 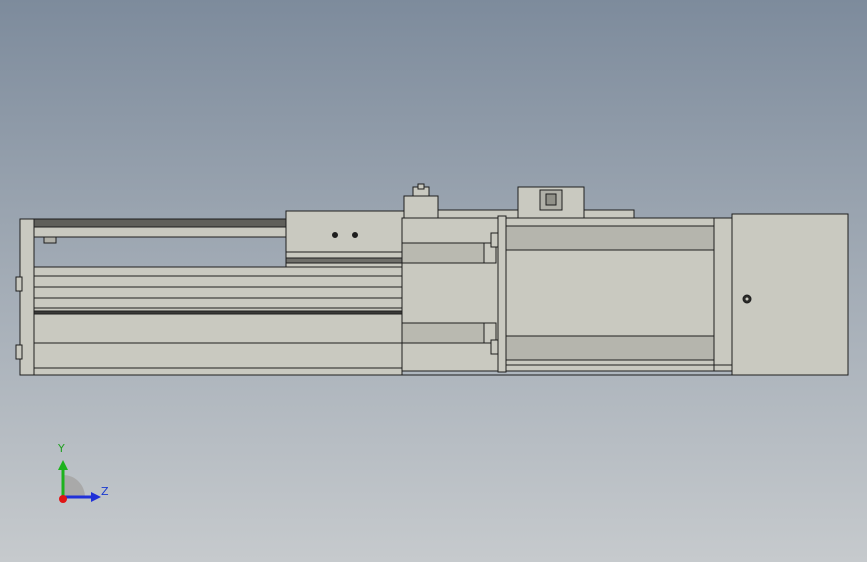 What do you see at coordinates (502, 294) in the screenshot?
I see `flange-plate` at bounding box center [502, 294].